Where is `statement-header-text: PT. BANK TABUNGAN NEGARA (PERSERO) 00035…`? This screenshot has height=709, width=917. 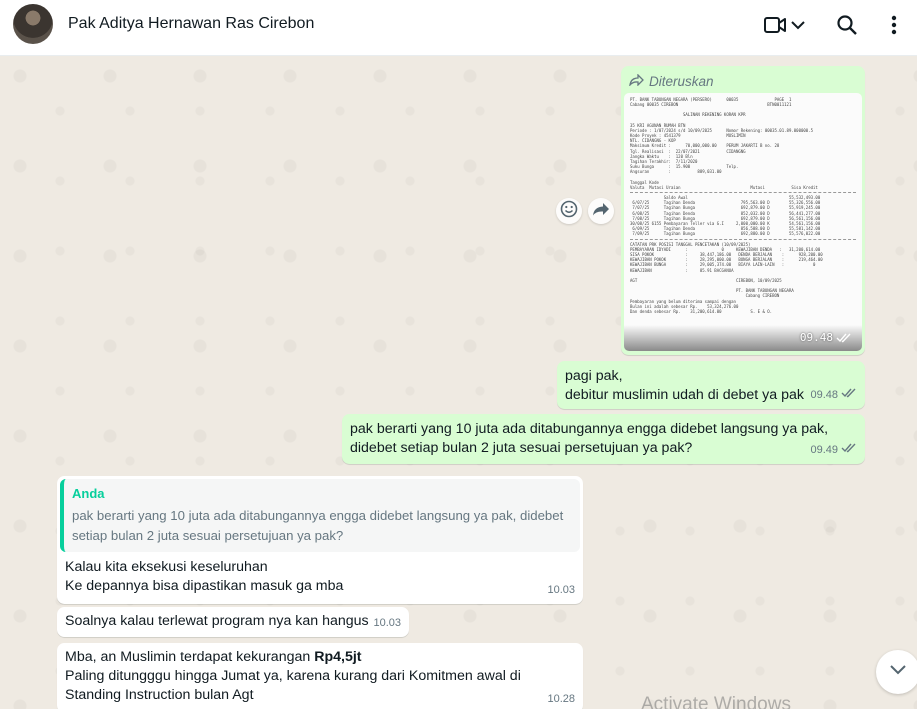
statement-header-text: PT. BANK TABUNGAN NEGARA (PERSERO) 00035… is located at coordinates (743, 143).